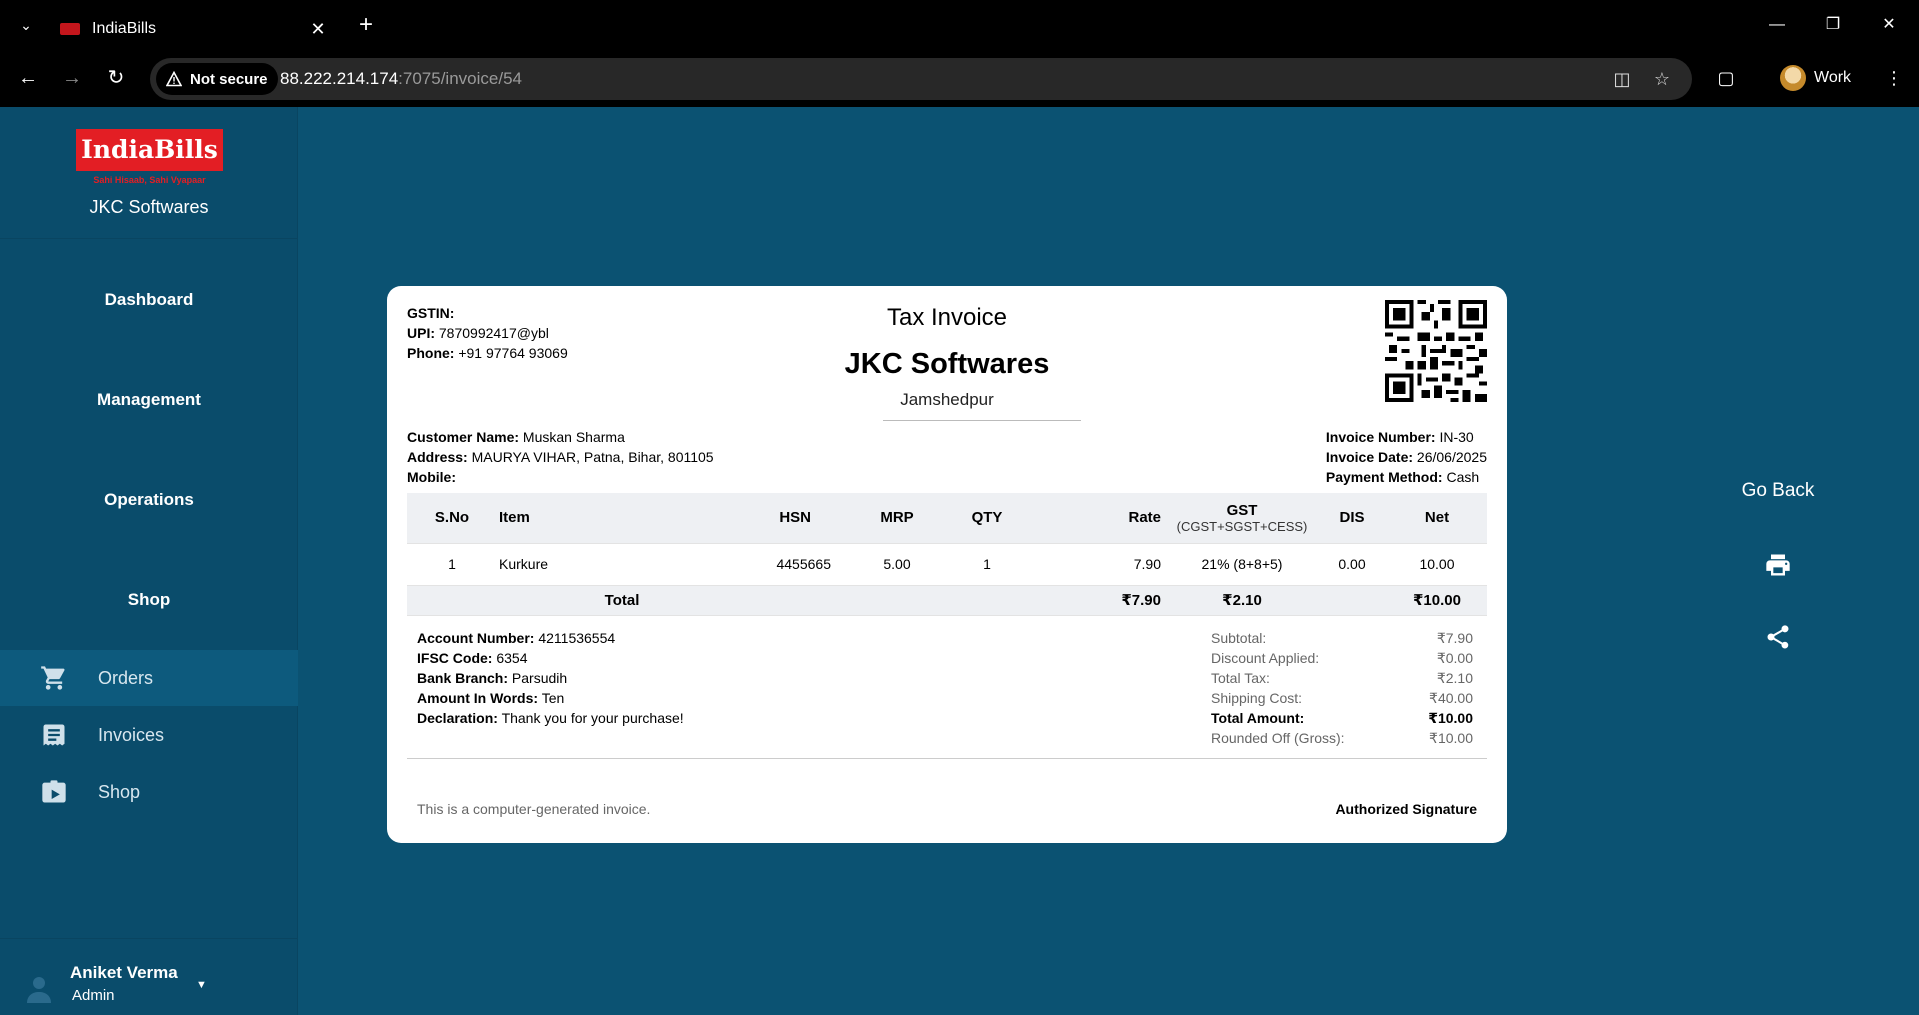 The width and height of the screenshot is (1919, 1015). I want to click on invoice-company-name: JKC Softwares, so click(947, 364).